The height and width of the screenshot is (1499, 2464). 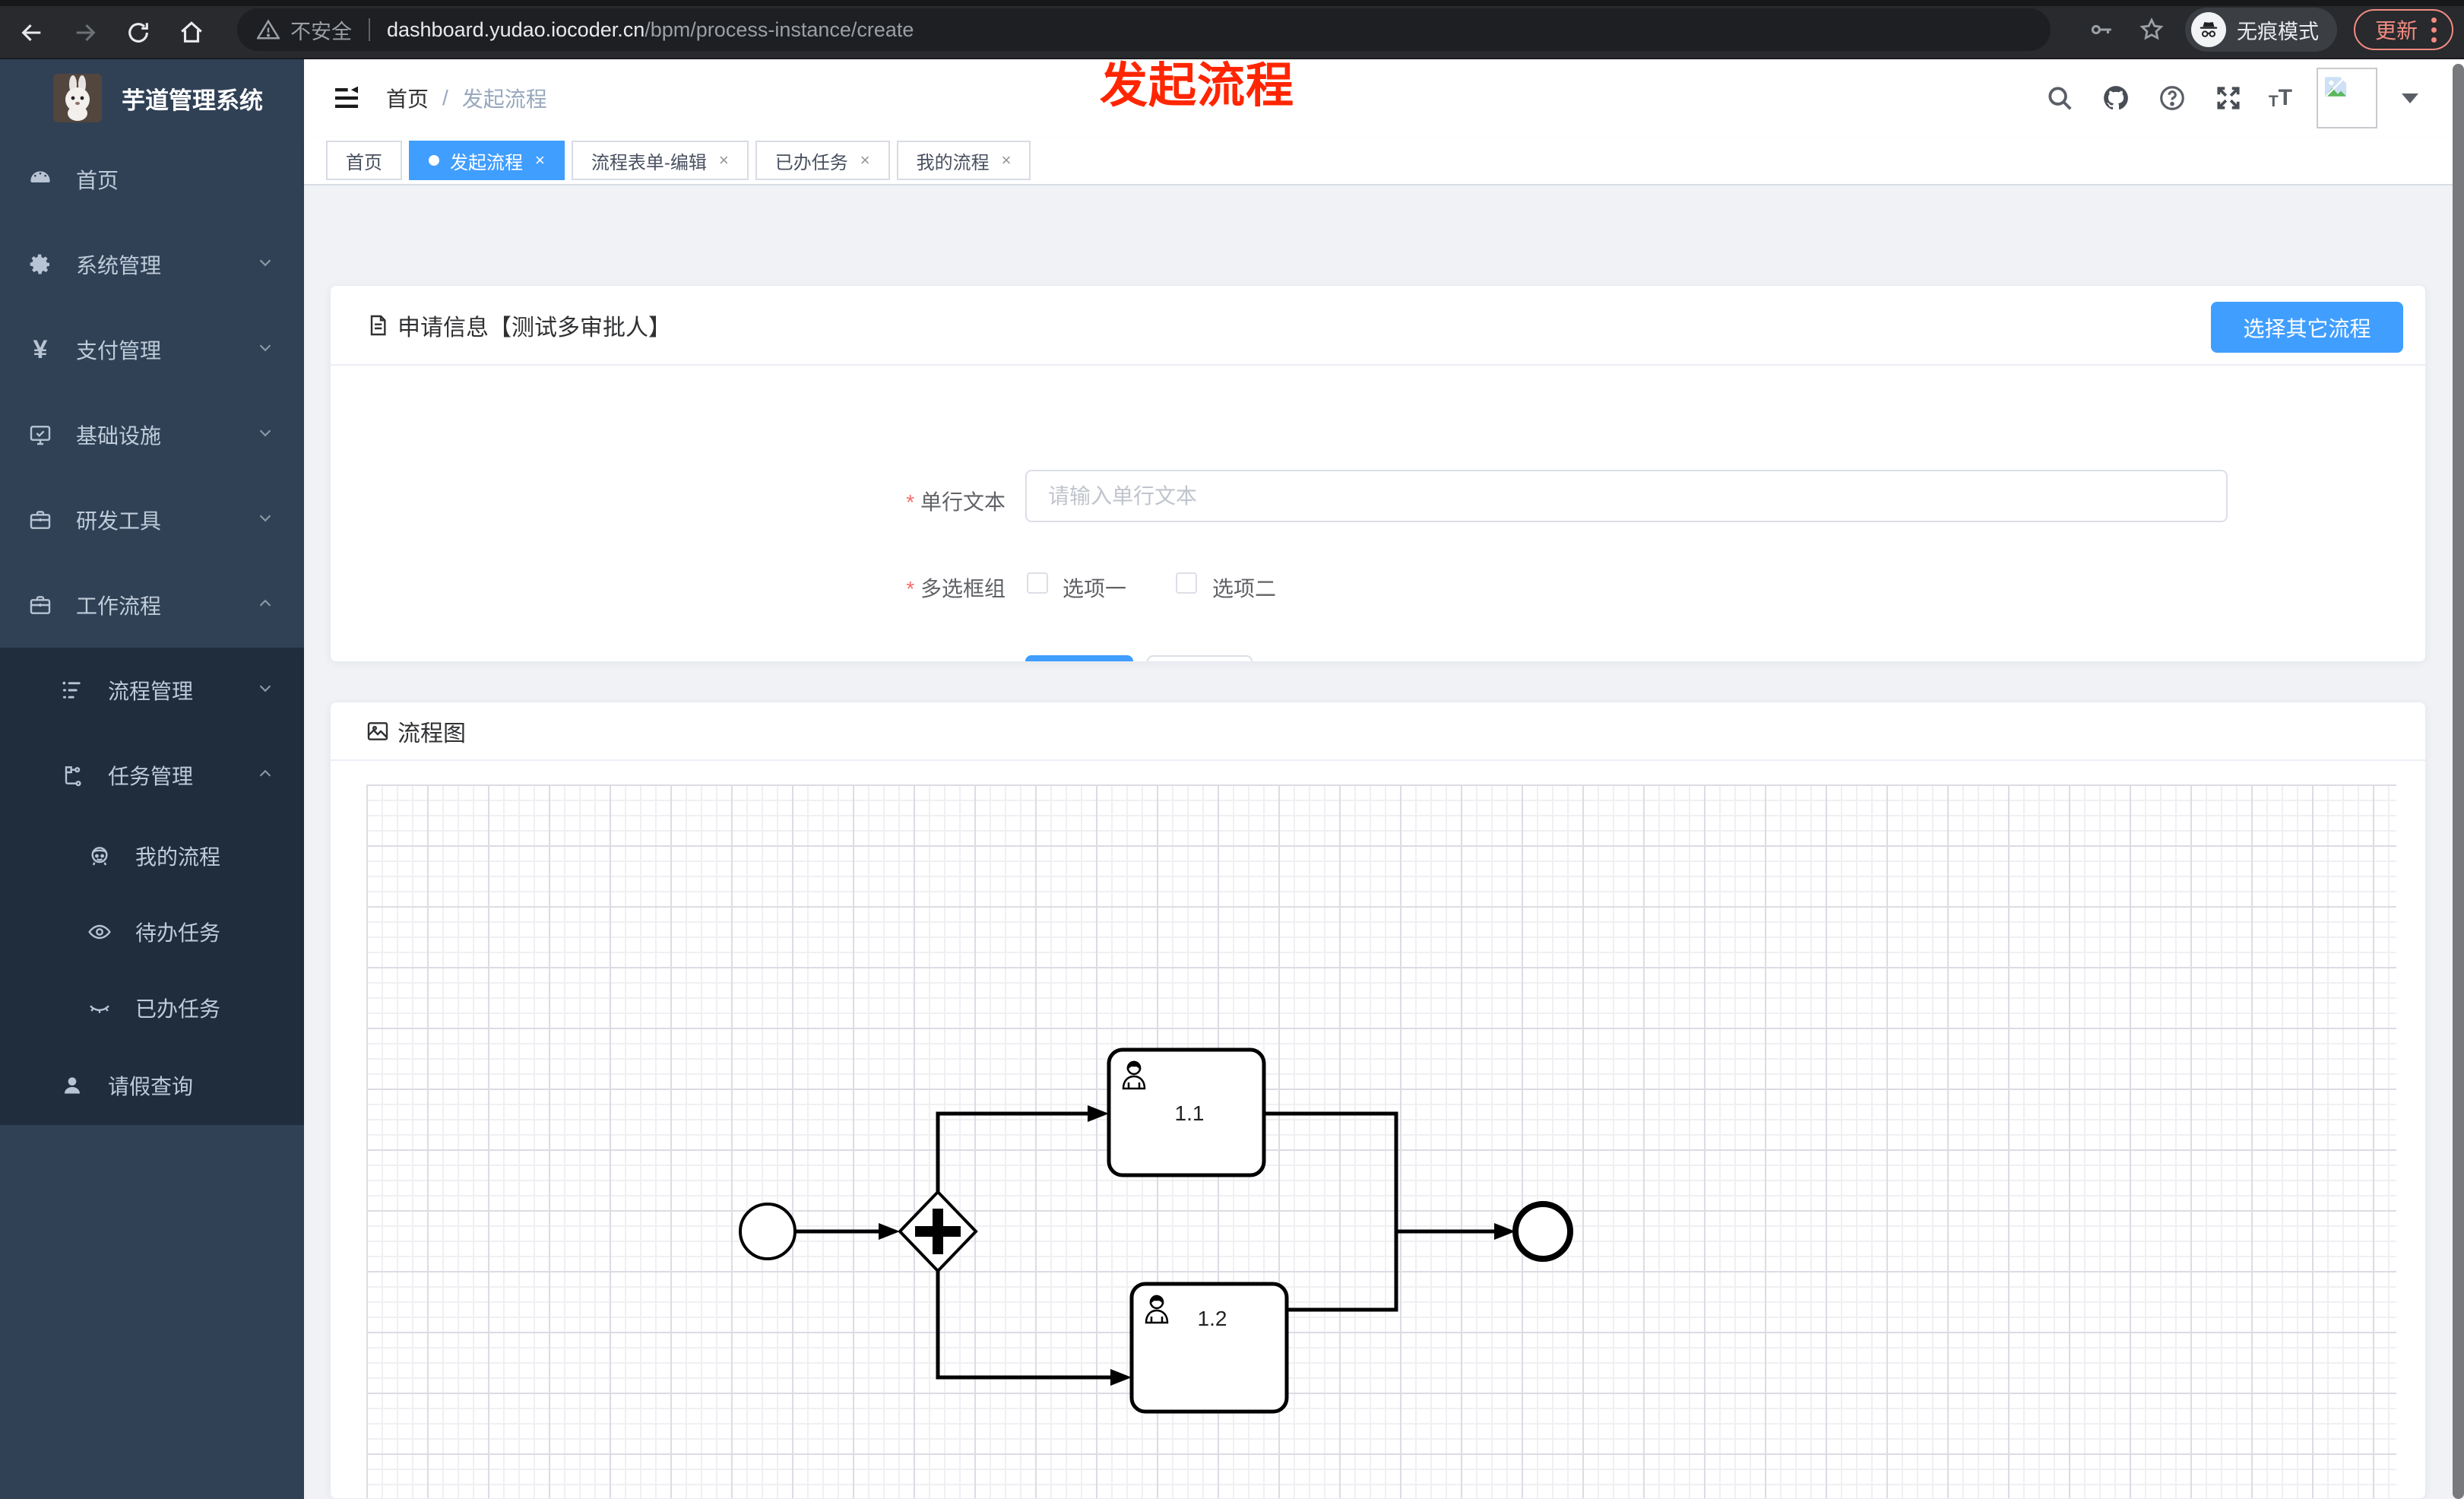 I want to click on sidebar-item-system: 系统管理, so click(x=152, y=265).